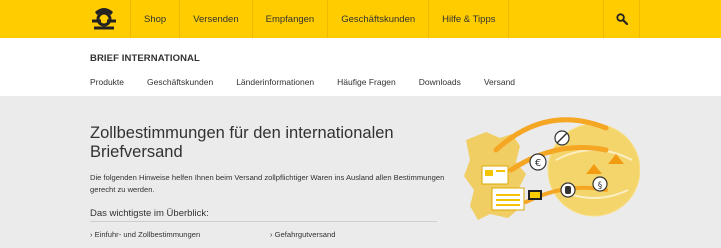  I want to click on search-icon, so click(621, 19).